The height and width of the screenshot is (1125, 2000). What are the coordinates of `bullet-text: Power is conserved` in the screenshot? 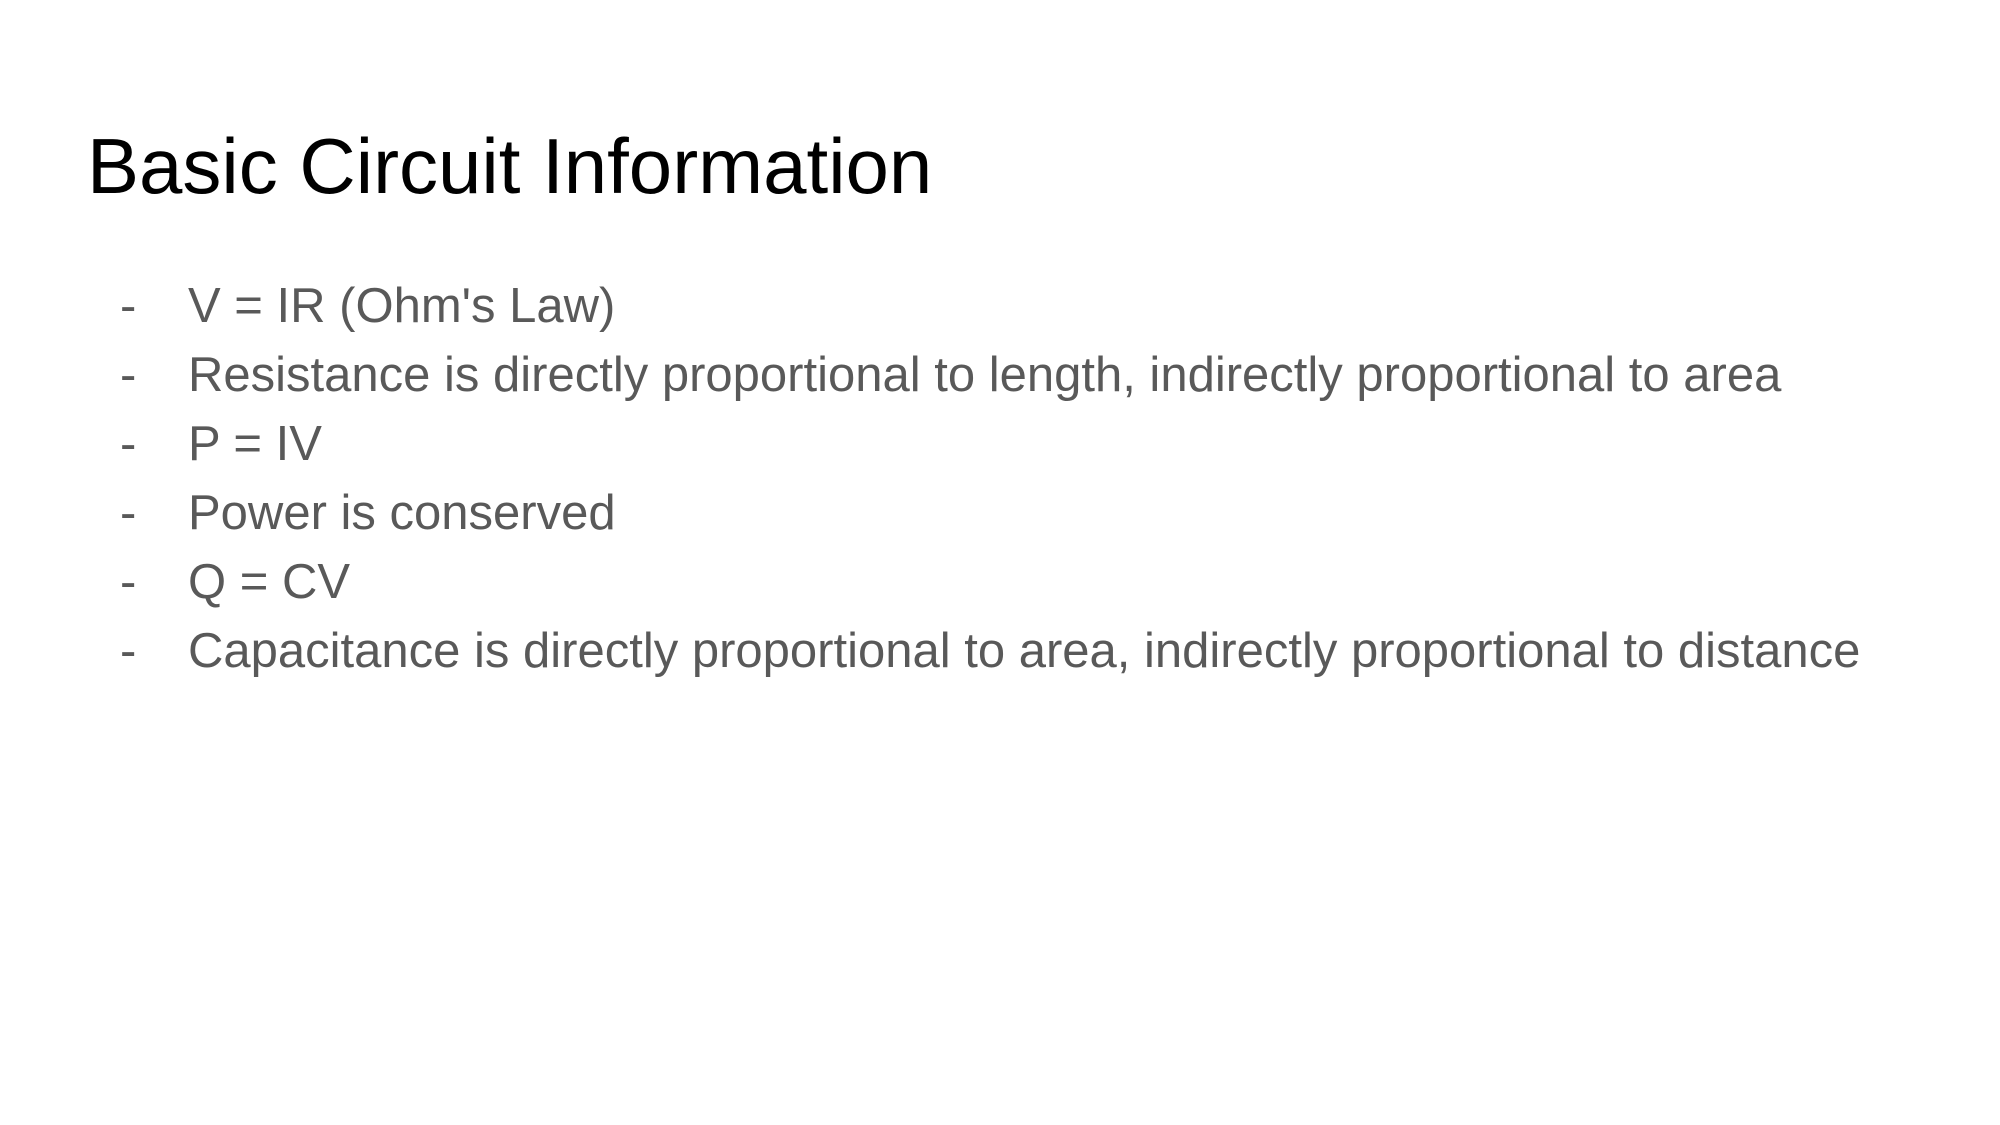 It's located at (402, 513).